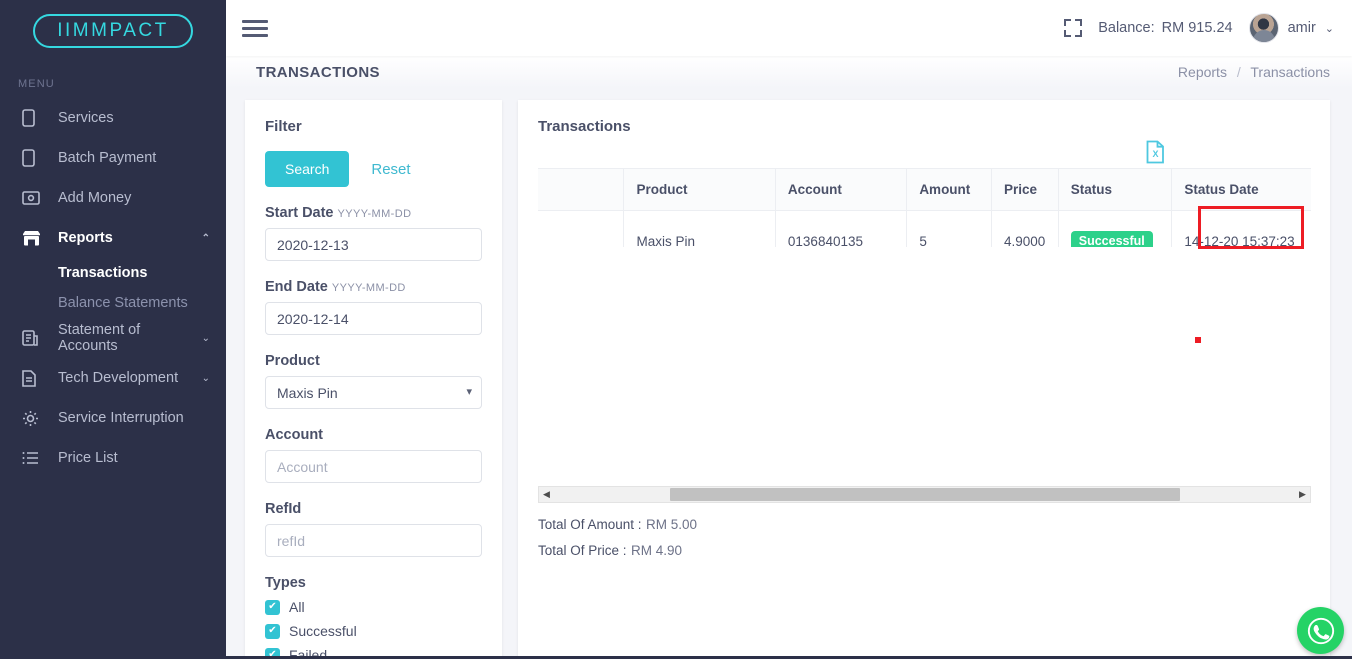  Describe the element at coordinates (86, 118) in the screenshot. I see `sidebar-item-label: Services` at that location.